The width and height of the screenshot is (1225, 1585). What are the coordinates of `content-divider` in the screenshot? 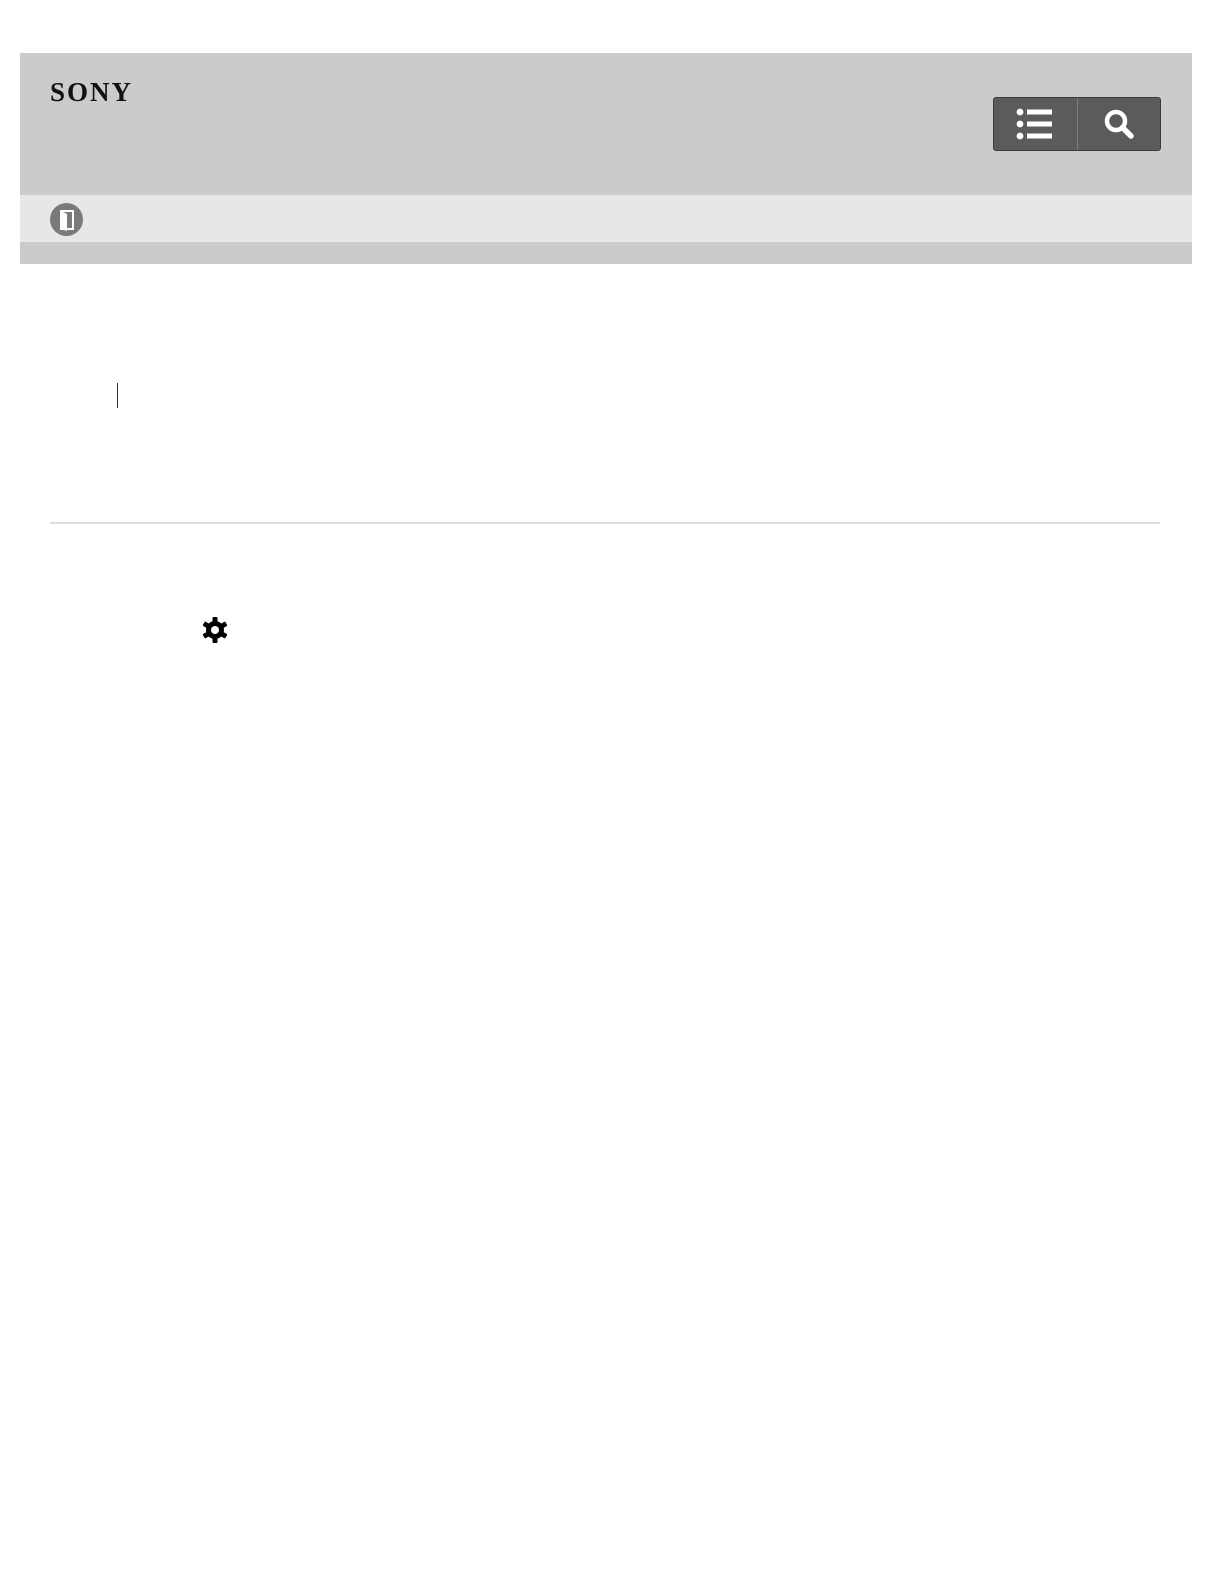 It's located at (605, 523).